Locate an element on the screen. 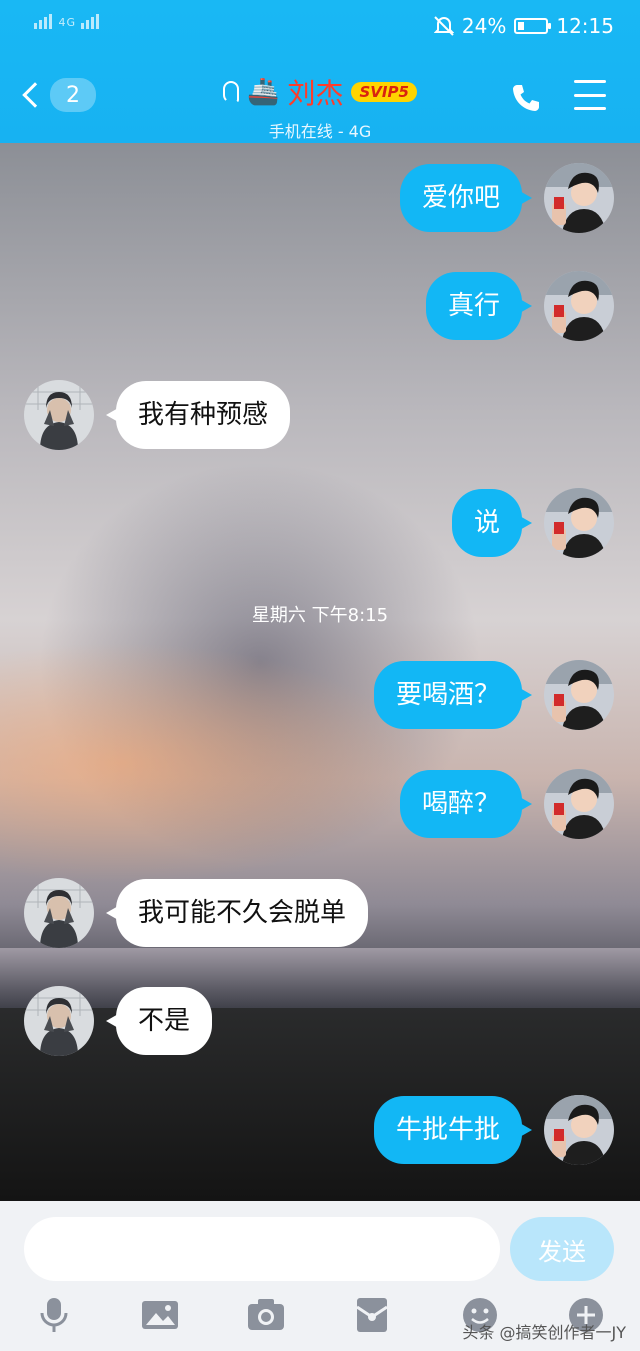 The height and width of the screenshot is (1351, 640). microphone-icon is located at coordinates (54, 1315).